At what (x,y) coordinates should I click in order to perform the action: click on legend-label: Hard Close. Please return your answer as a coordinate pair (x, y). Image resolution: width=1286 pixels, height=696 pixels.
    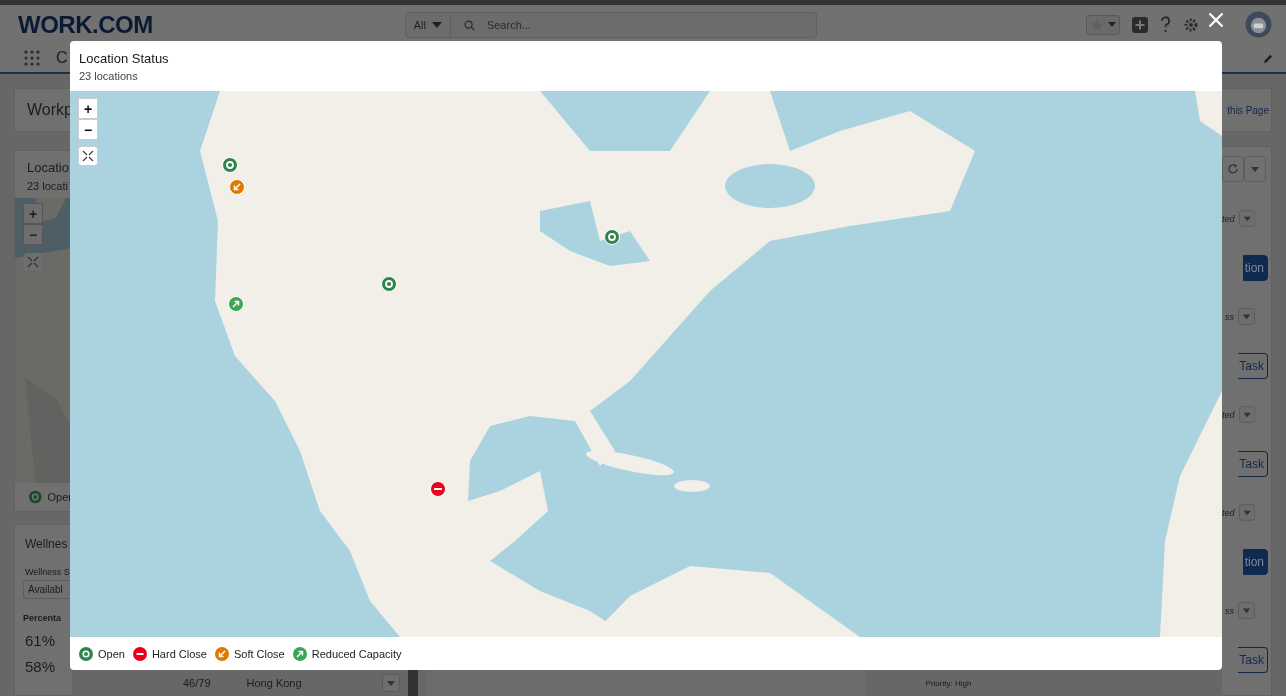
    Looking at the image, I should click on (179, 653).